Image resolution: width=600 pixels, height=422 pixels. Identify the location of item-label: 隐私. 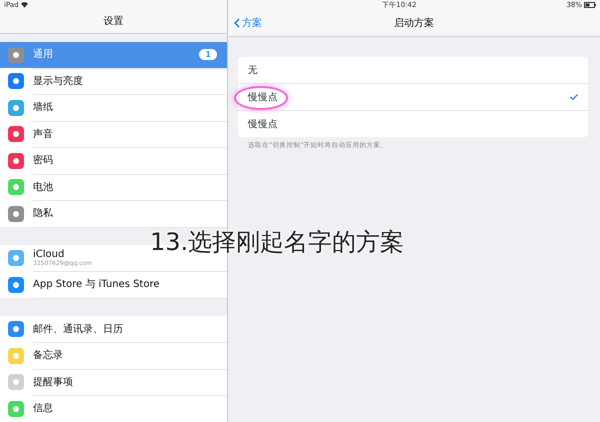
(43, 213).